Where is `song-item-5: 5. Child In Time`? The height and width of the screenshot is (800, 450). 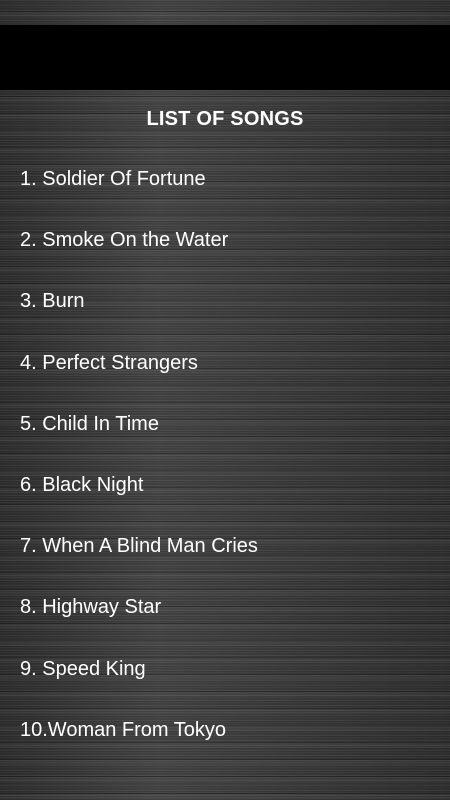
song-item-5: 5. Child In Time is located at coordinates (225, 424).